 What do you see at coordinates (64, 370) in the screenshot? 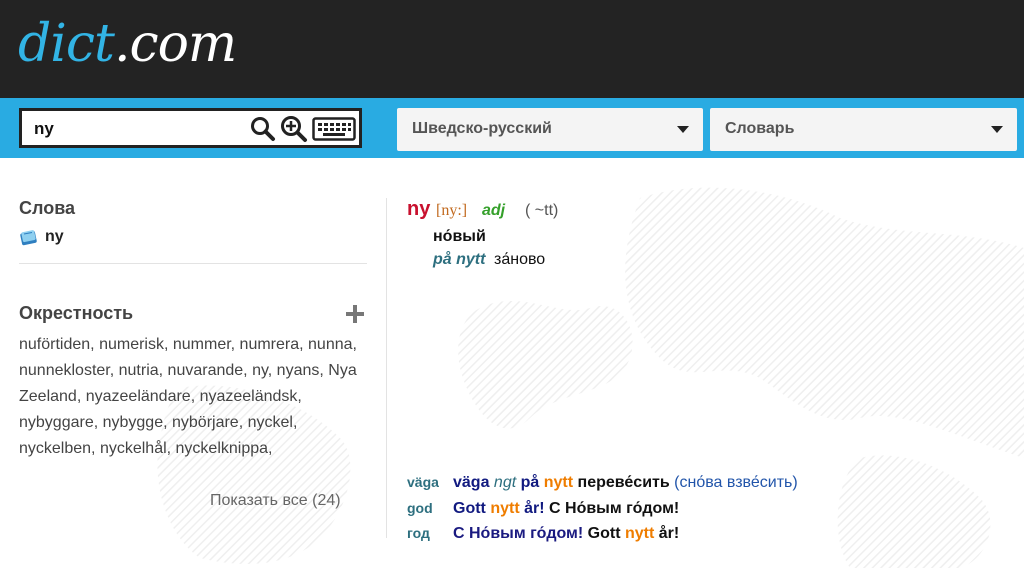
I see `nearby-word-link: nunnekloster` at bounding box center [64, 370].